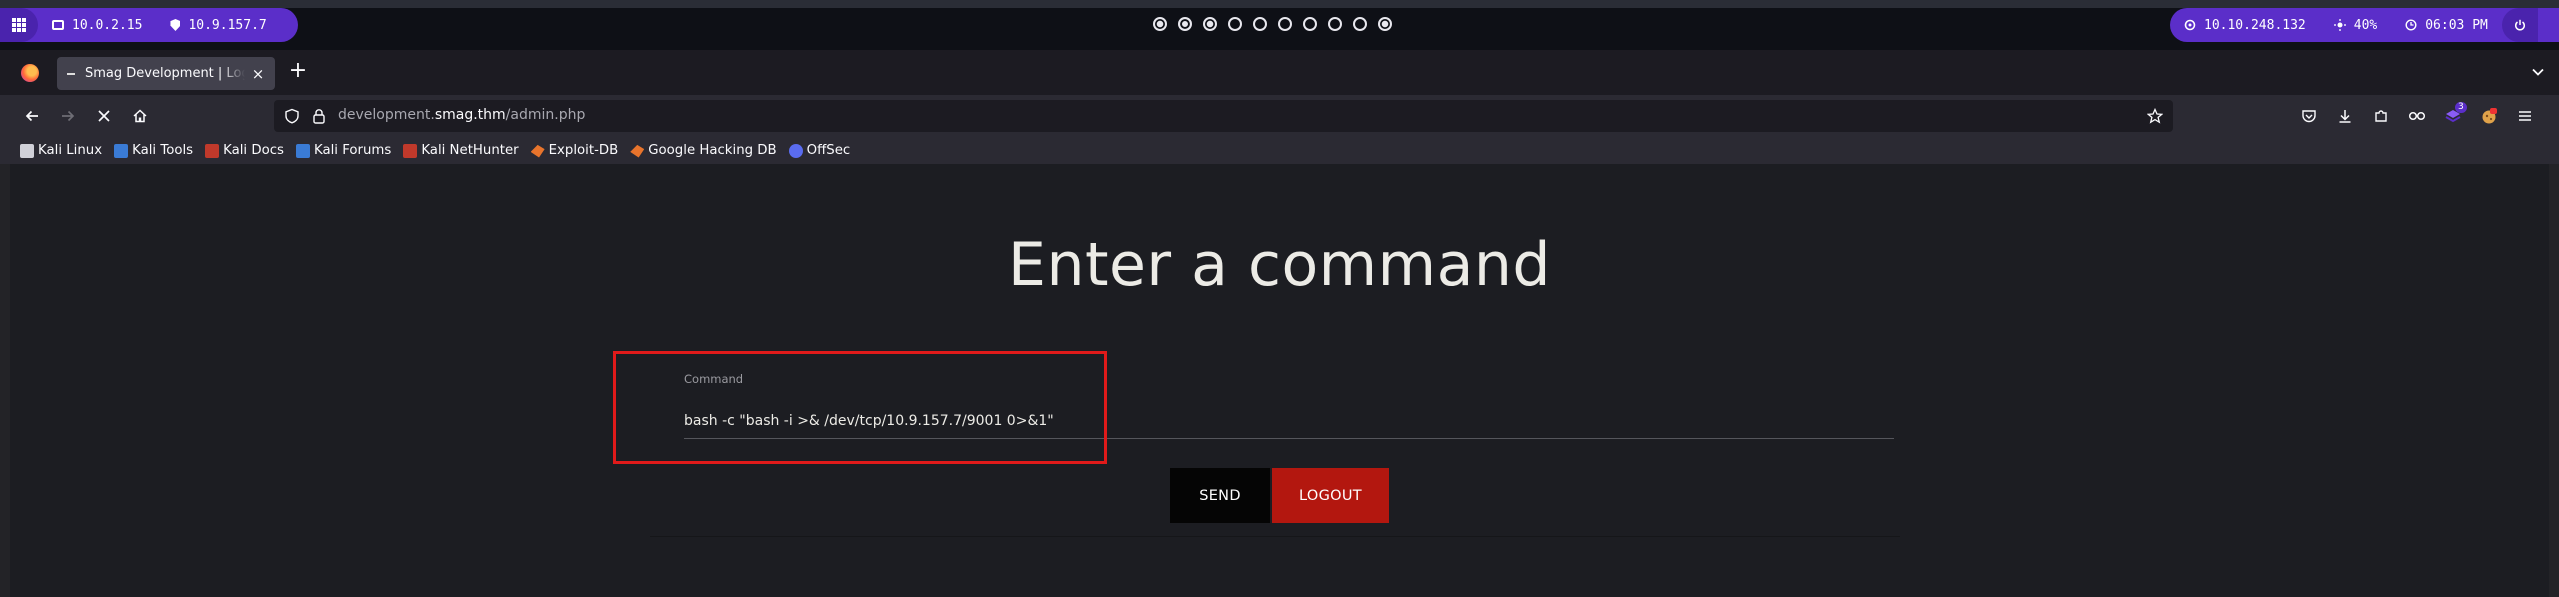 This screenshot has height=597, width=2559. What do you see at coordinates (1279, 265) in the screenshot?
I see `page-heading: Enter a command` at bounding box center [1279, 265].